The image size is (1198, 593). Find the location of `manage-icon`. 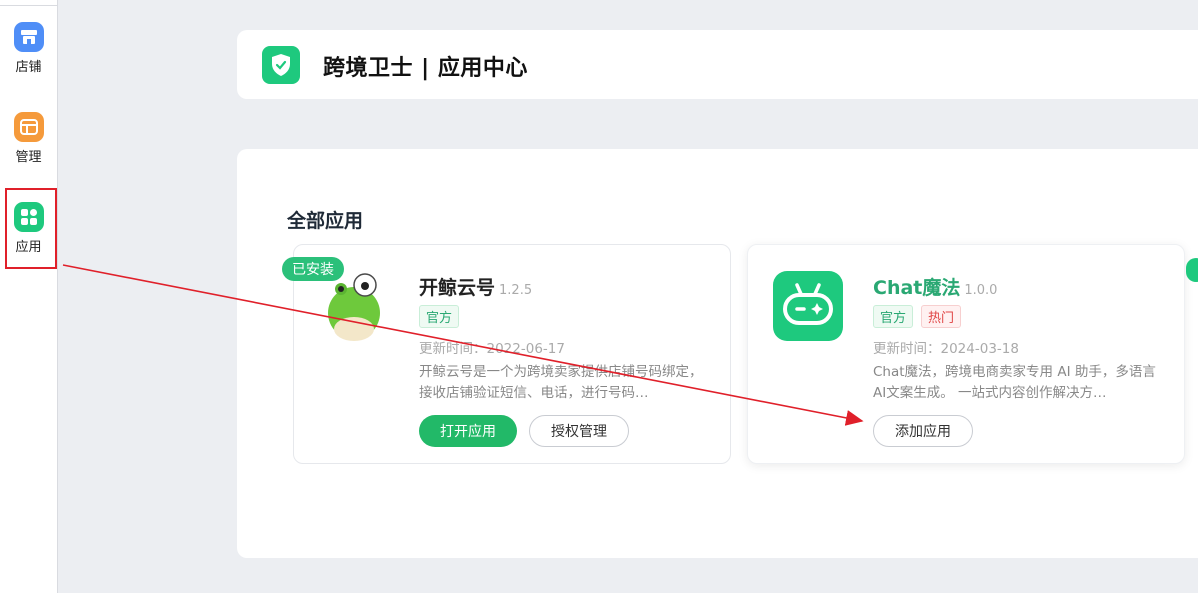

manage-icon is located at coordinates (28, 127).